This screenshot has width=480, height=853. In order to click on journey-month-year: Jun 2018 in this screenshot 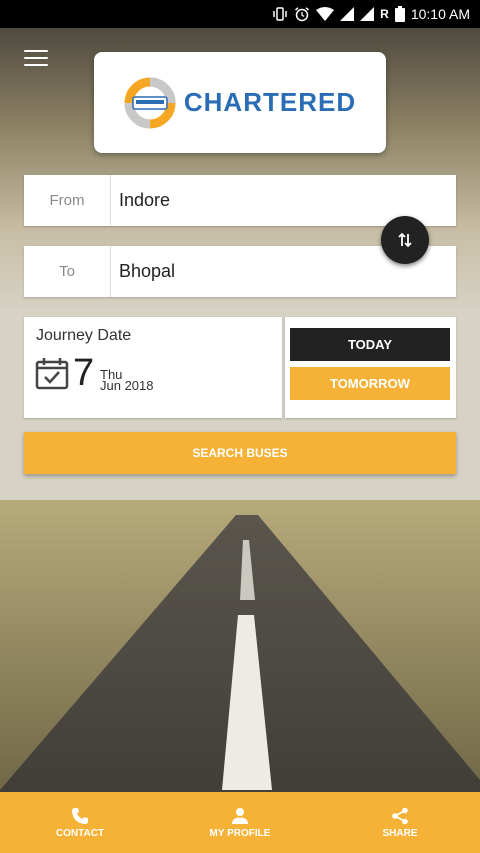, I will do `click(127, 385)`.